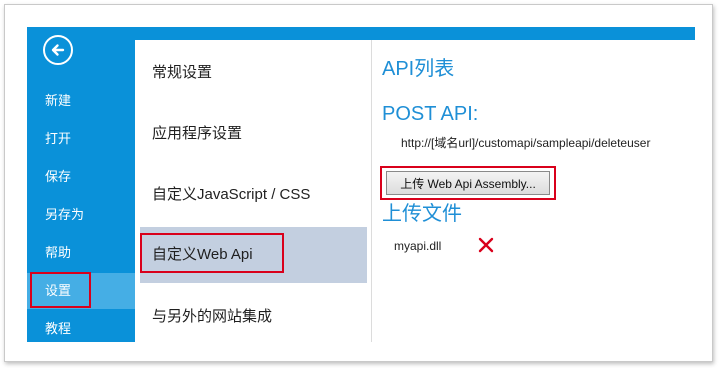  I want to click on uploaded-files-title: 上传文件, so click(422, 214).